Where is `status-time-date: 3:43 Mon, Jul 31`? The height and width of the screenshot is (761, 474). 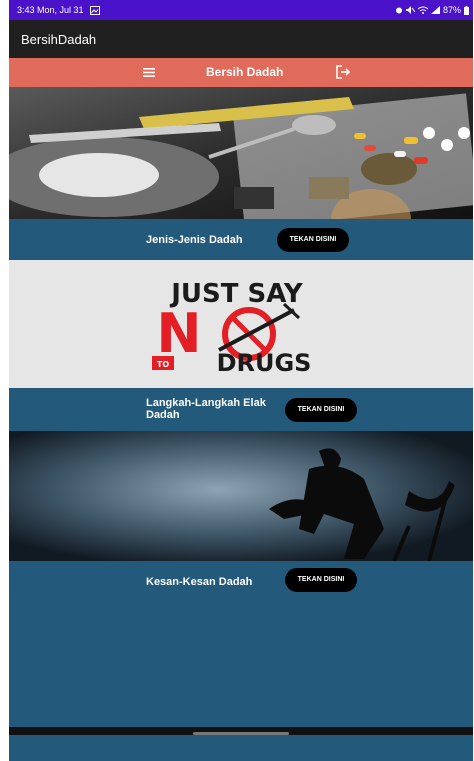 status-time-date: 3:43 Mon, Jul 31 is located at coordinates (50, 10).